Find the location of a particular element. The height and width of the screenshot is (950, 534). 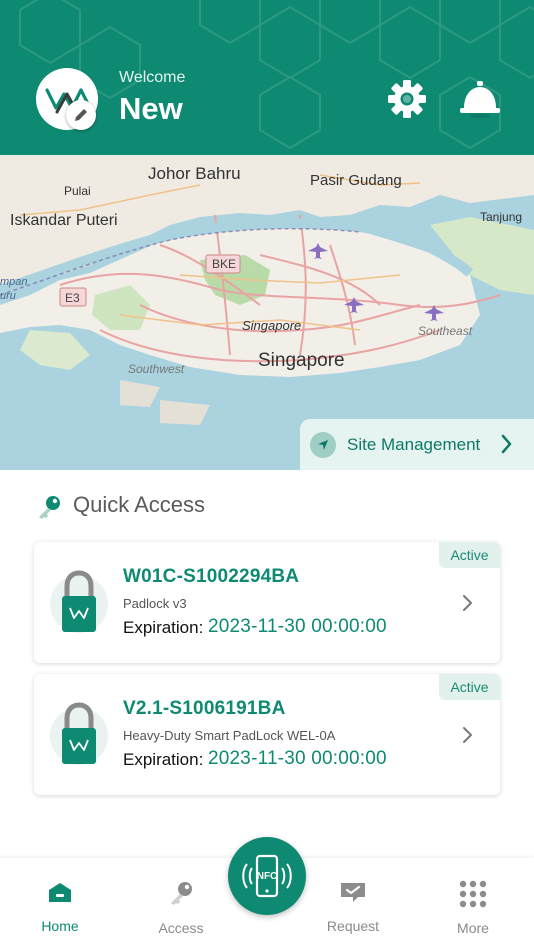

map-label-singapore-small: Singapore is located at coordinates (271, 325).